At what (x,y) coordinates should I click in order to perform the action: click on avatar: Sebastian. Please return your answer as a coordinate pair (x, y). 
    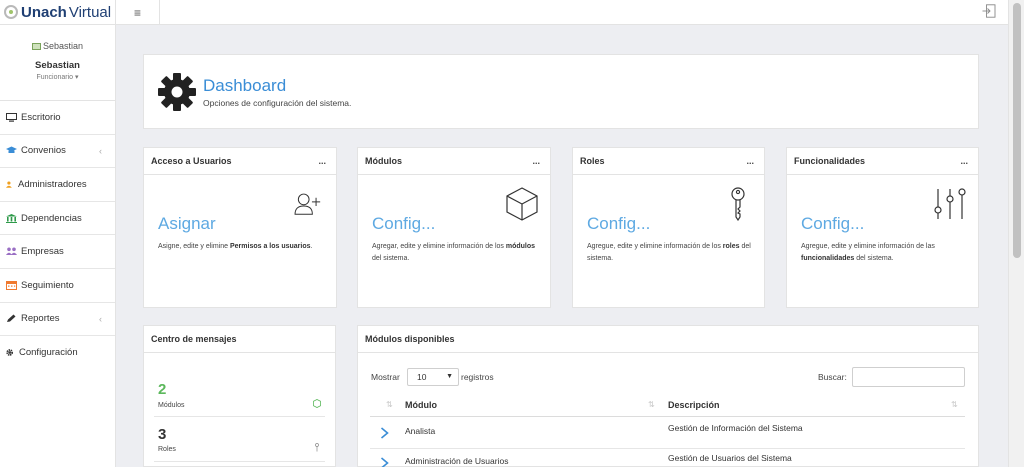
    Looking at the image, I should click on (57, 46).